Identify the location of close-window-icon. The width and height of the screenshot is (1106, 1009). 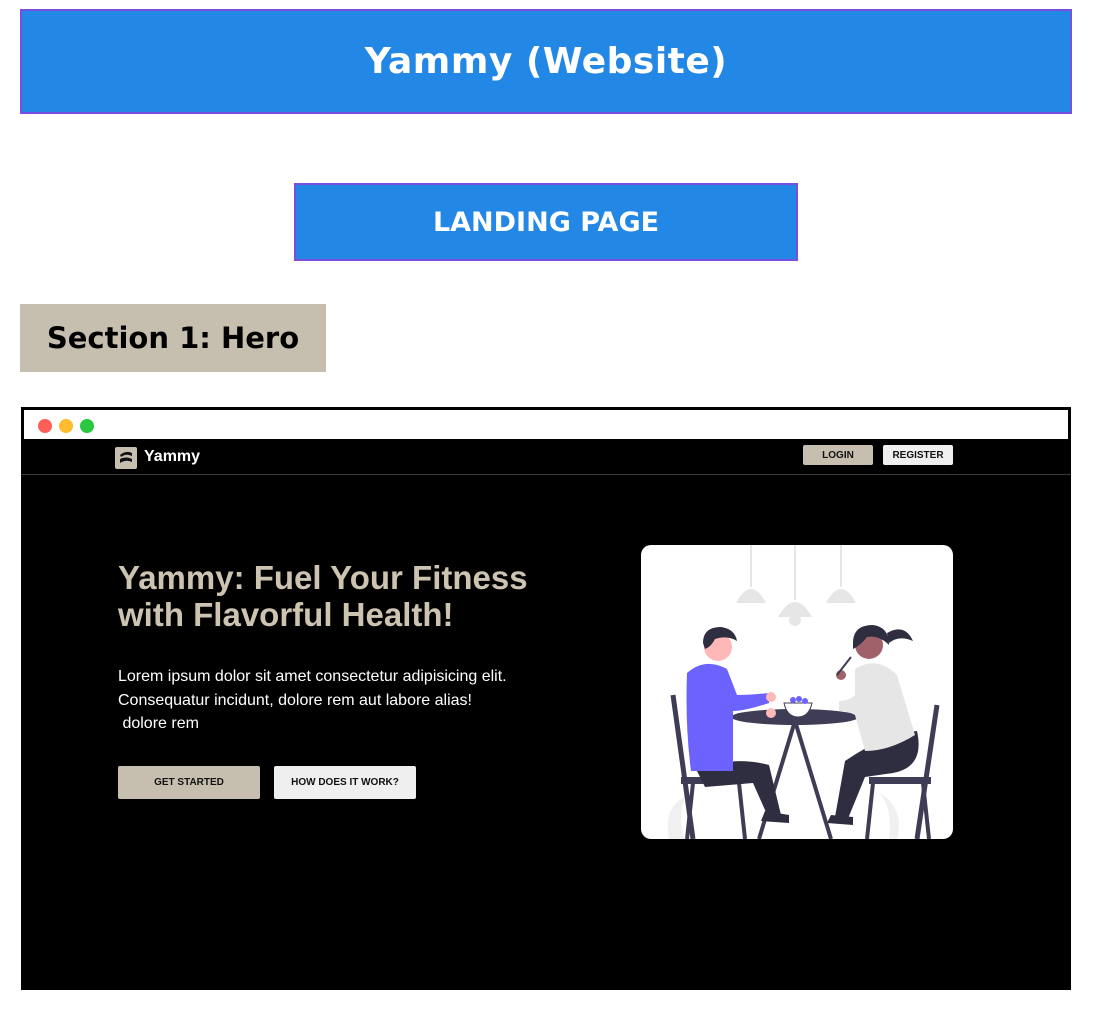
(45, 426).